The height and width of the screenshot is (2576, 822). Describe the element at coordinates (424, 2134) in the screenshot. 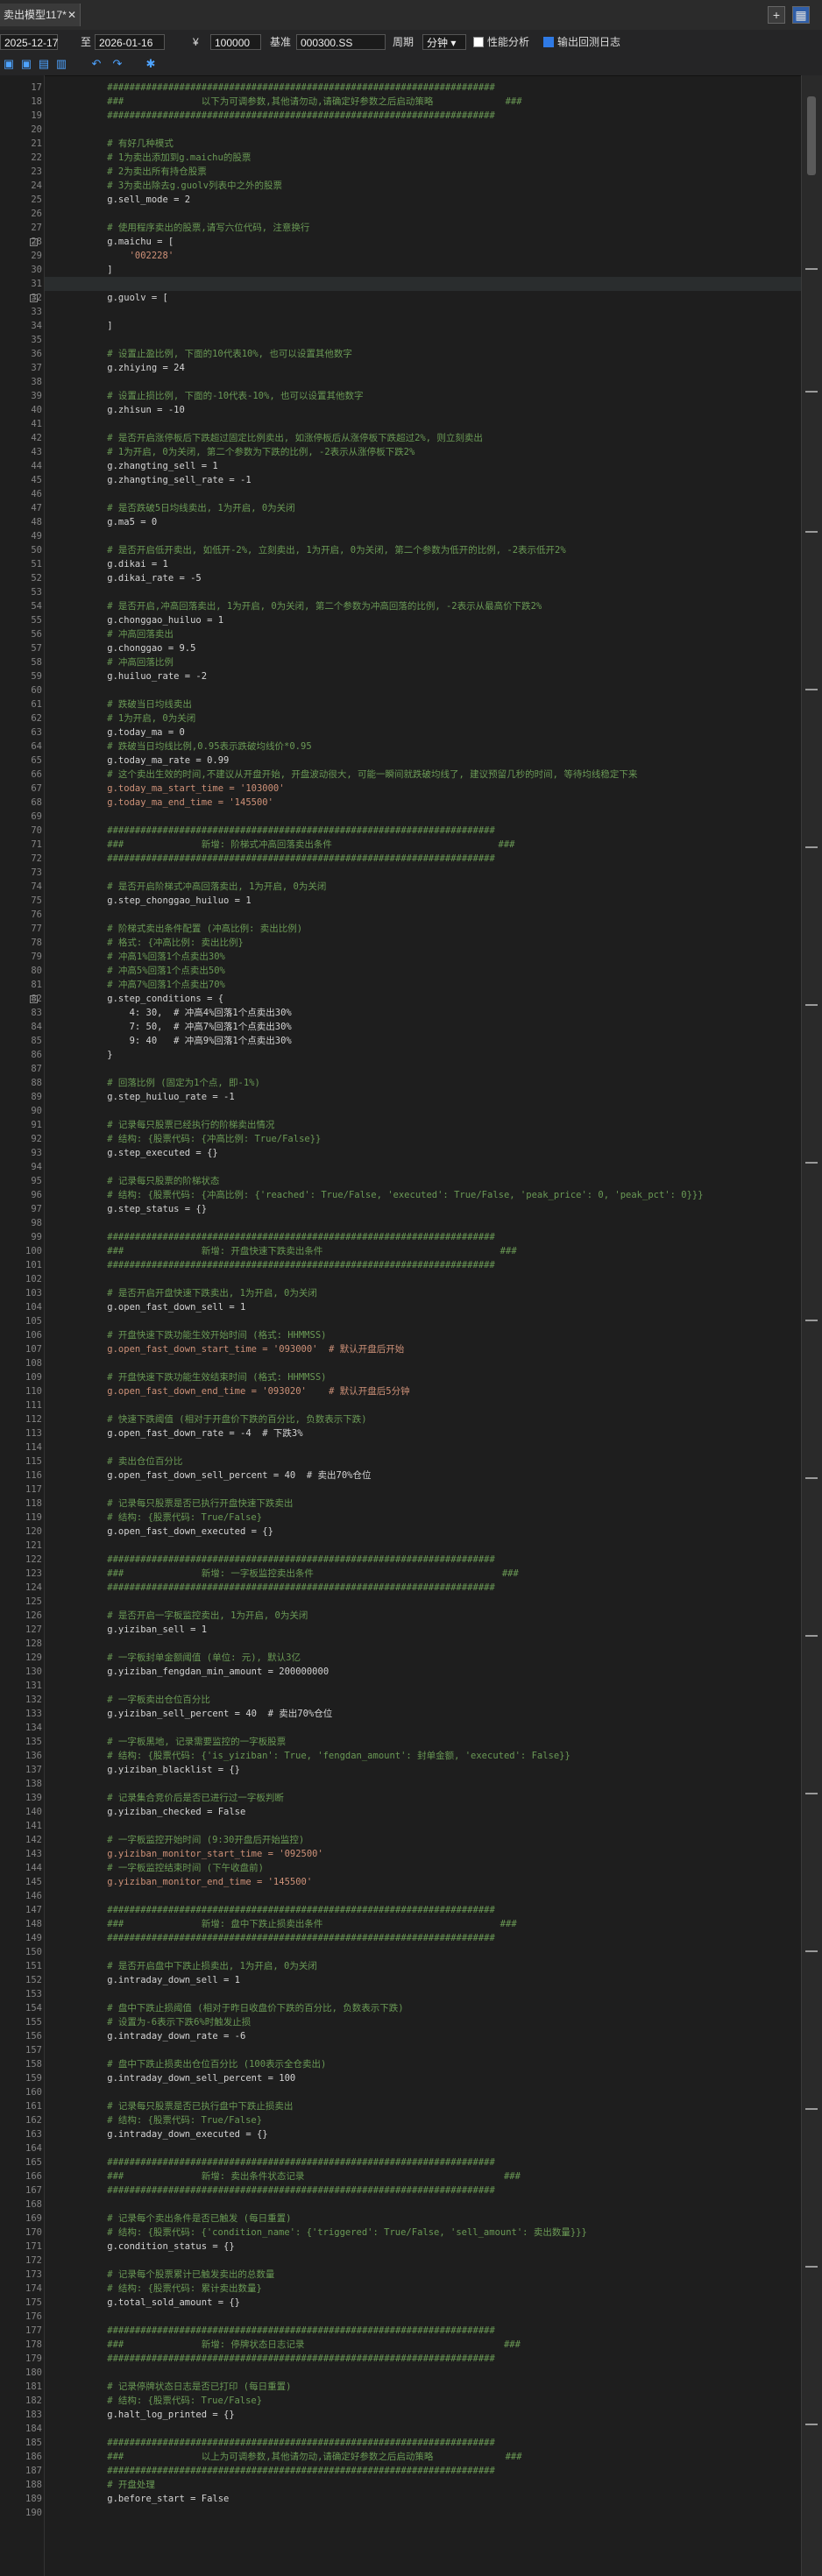

I see `code-line: g.intraday_down_executed = {}` at that location.